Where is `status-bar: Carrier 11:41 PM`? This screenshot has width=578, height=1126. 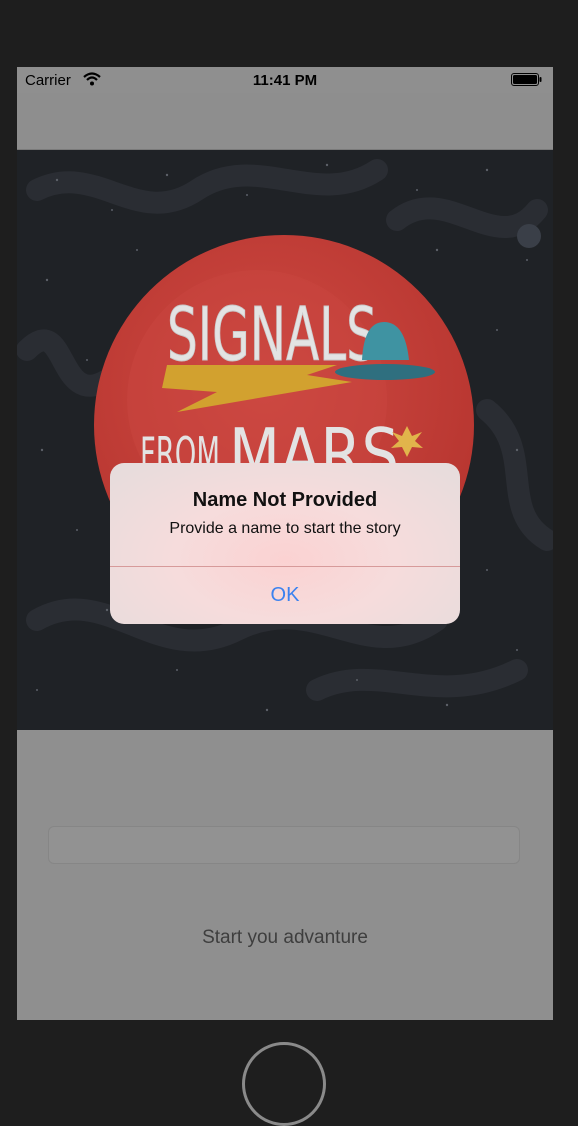
status-bar: Carrier 11:41 PM is located at coordinates (285, 80).